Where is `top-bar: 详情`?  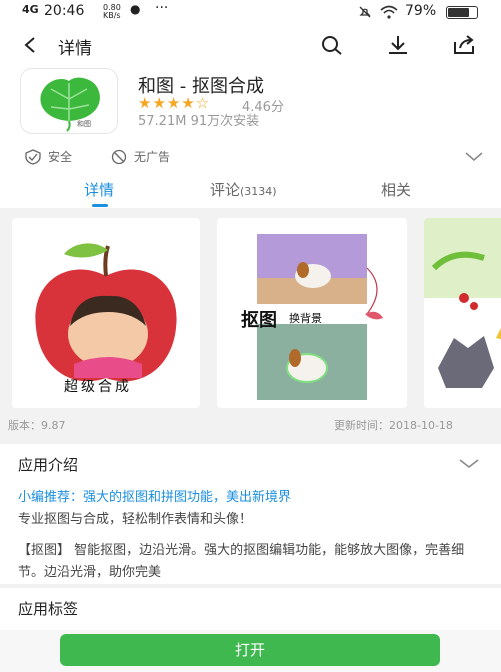
top-bar: 详情 is located at coordinates (250, 45).